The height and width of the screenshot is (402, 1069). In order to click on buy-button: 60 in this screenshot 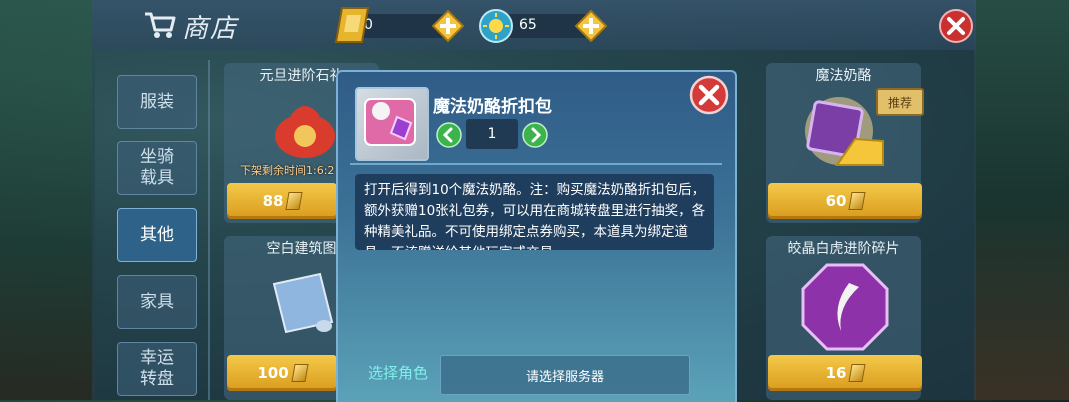, I will do `click(845, 201)`.